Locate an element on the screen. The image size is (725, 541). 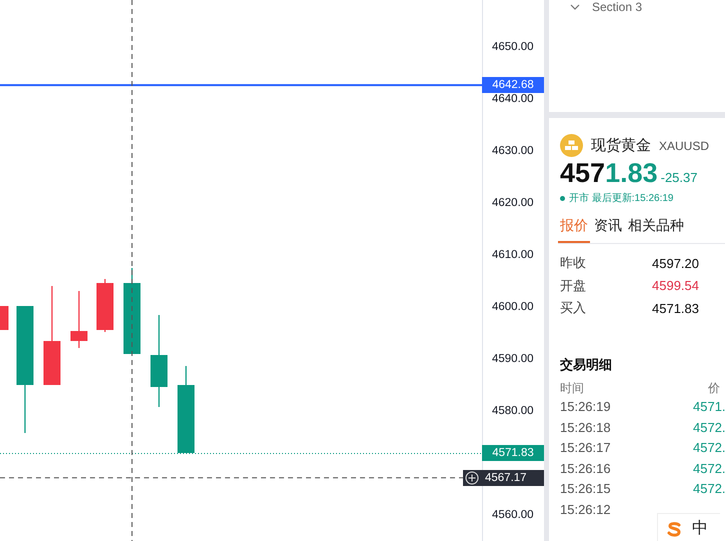
price-axis-label: 4620.00 is located at coordinates (513, 203).